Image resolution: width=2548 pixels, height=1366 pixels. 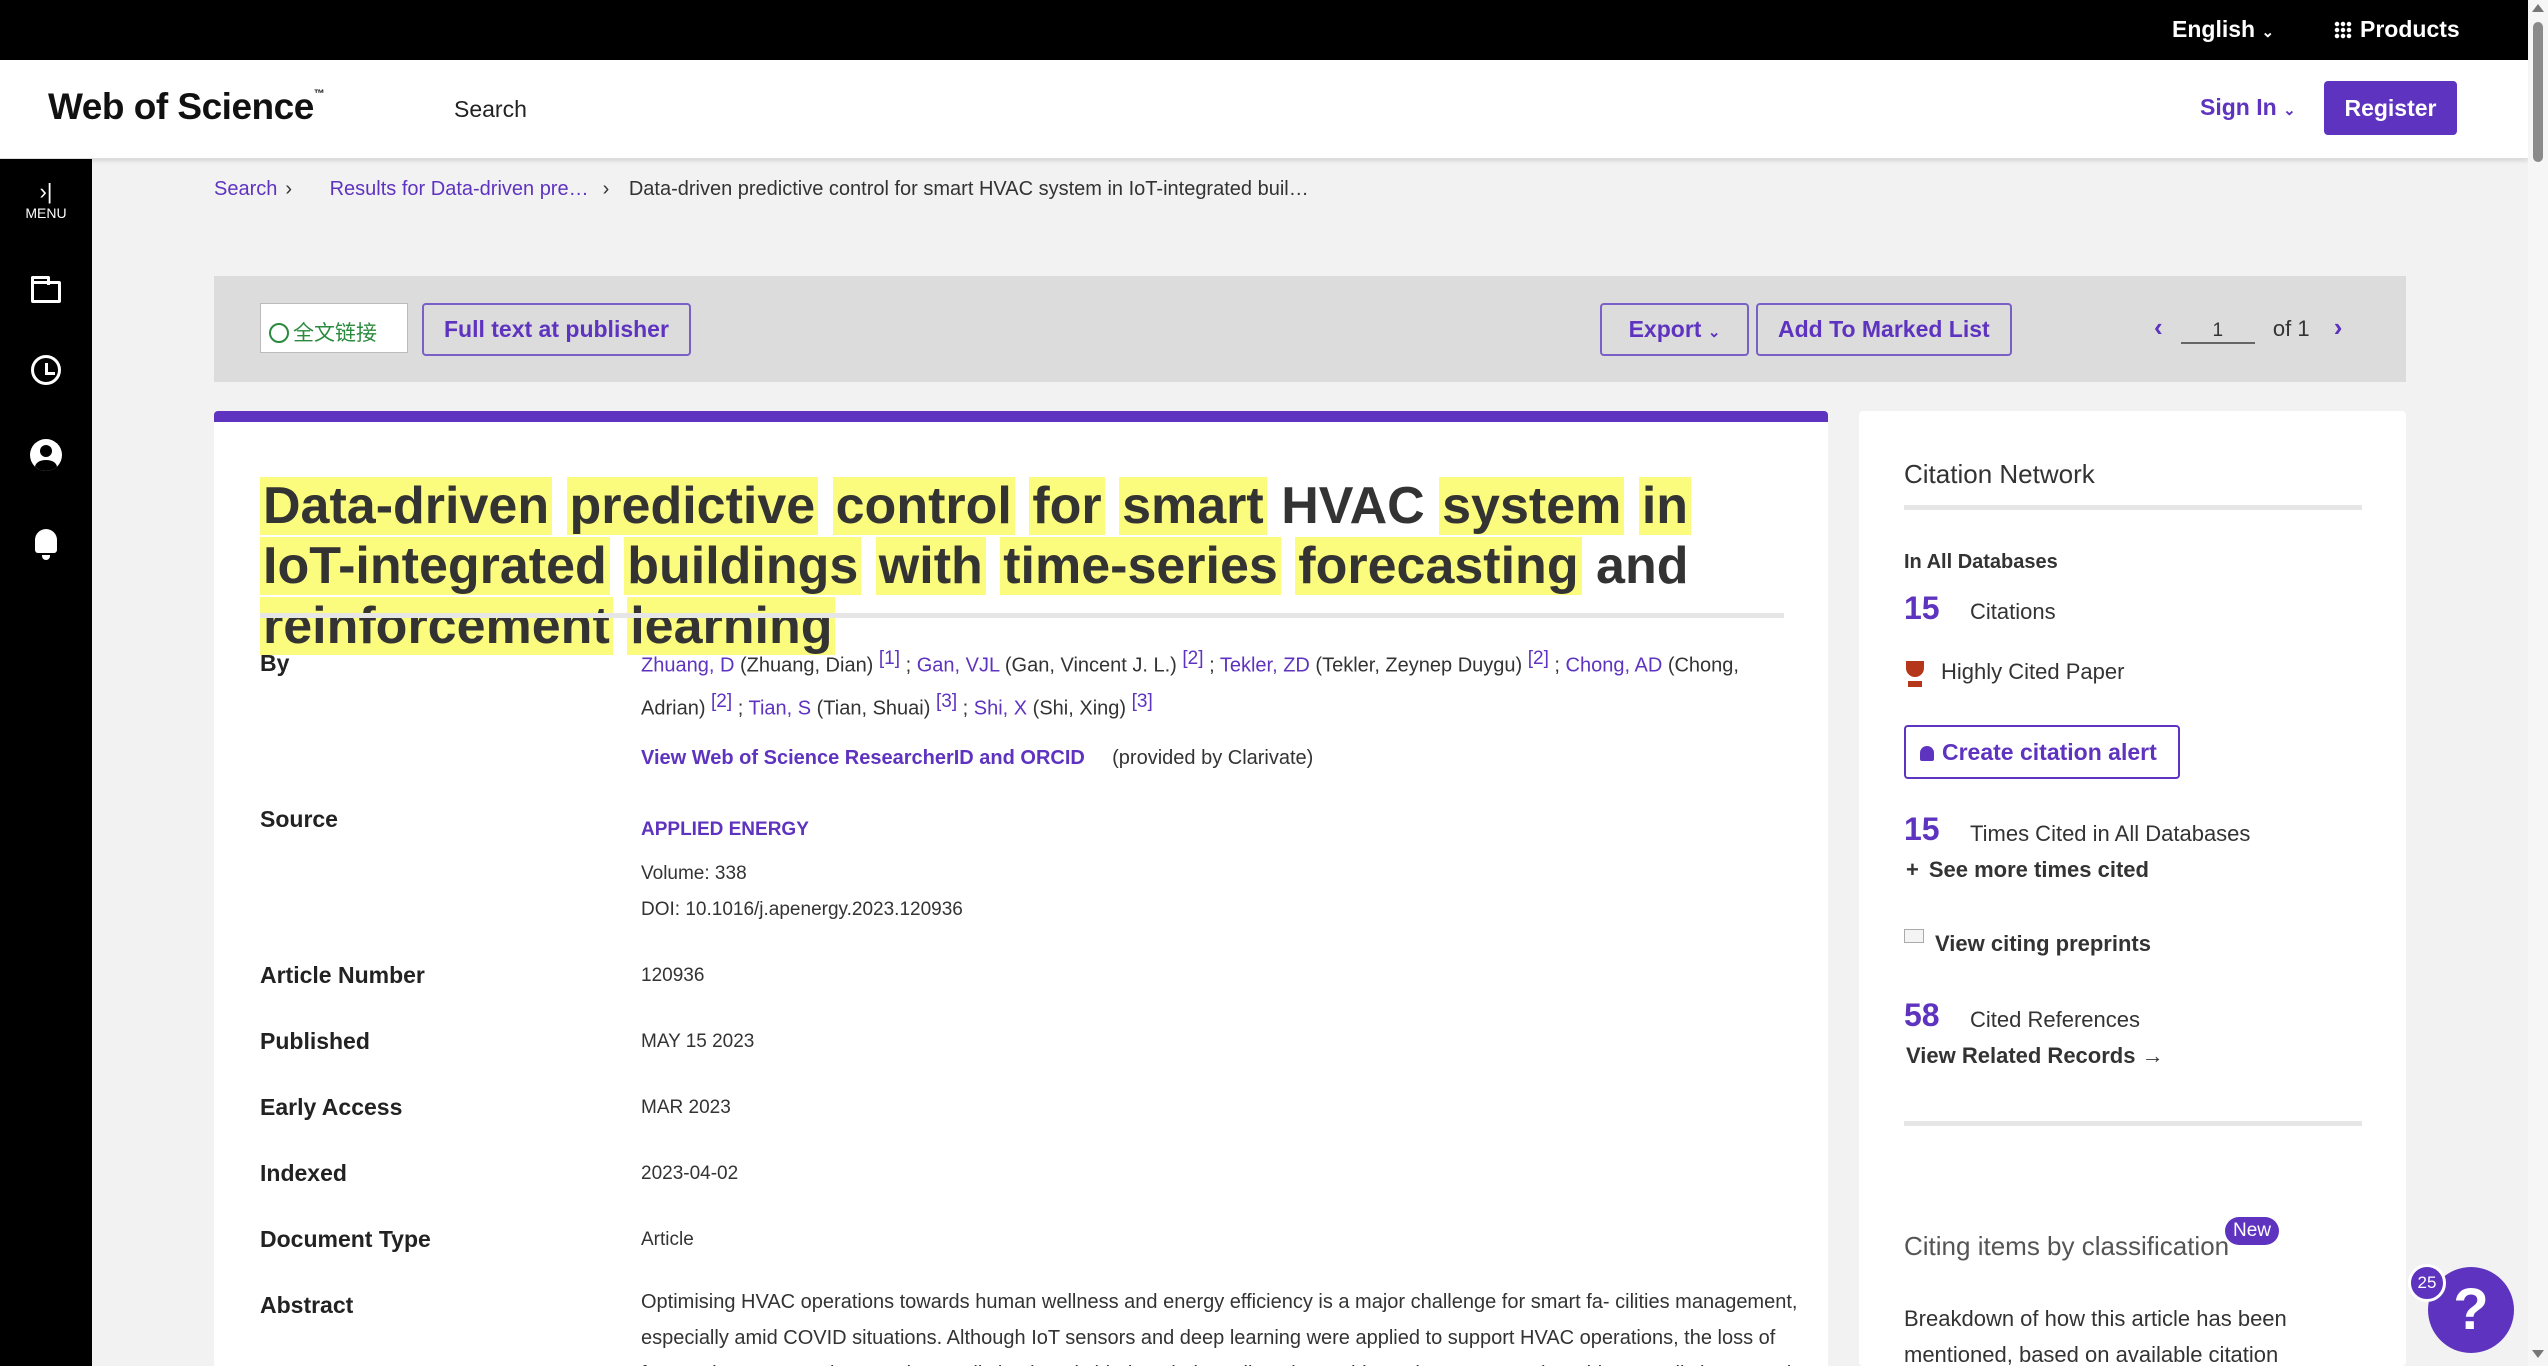 What do you see at coordinates (556, 329) in the screenshot?
I see `full-text-publisher-button: Full text at publisher` at bounding box center [556, 329].